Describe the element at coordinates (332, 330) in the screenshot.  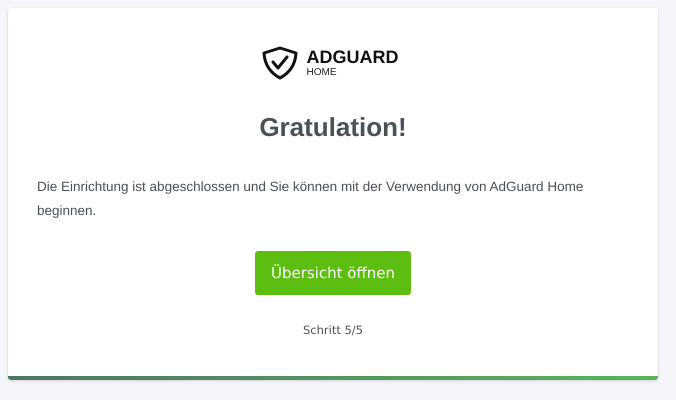
I see `step-indicator: Schritt 5/5` at that location.